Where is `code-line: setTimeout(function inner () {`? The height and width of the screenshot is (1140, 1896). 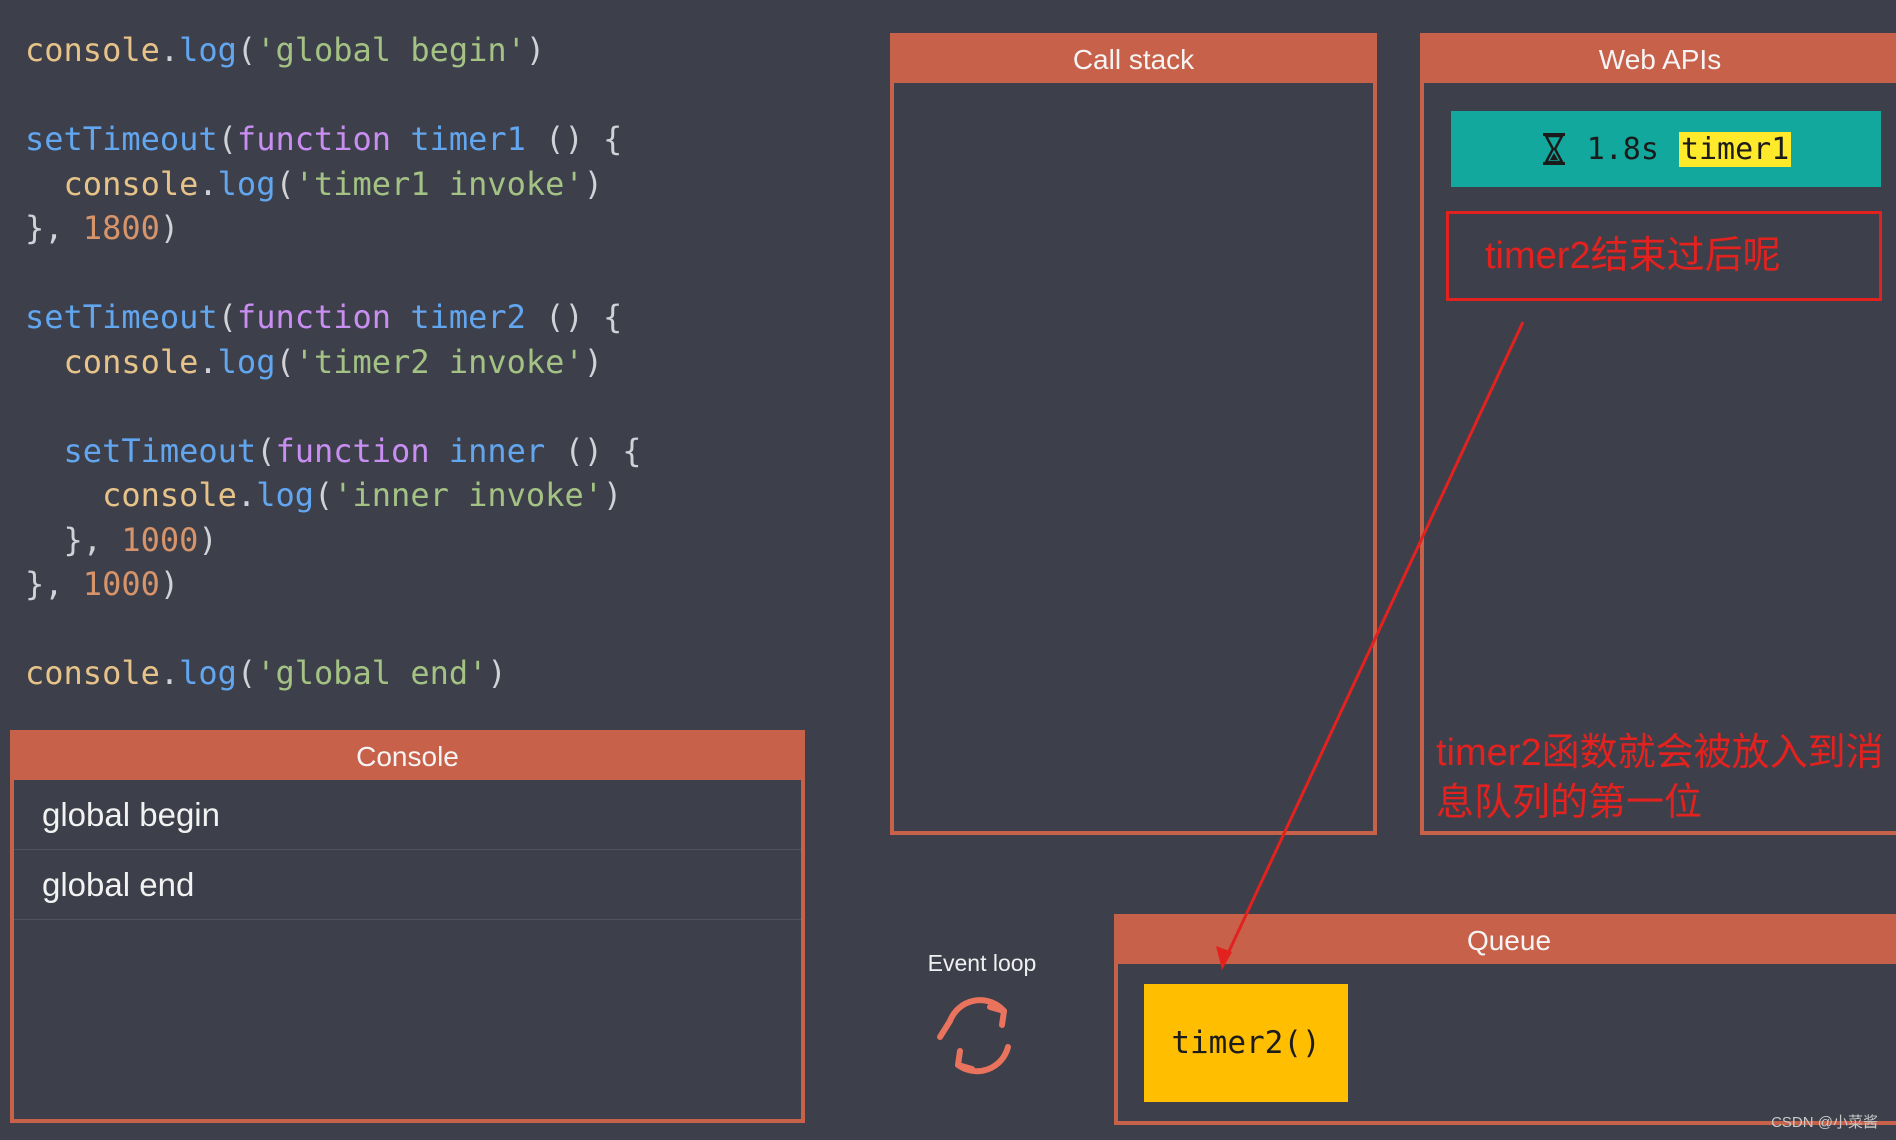
code-line: setTimeout(function inner () { is located at coordinates (333, 451).